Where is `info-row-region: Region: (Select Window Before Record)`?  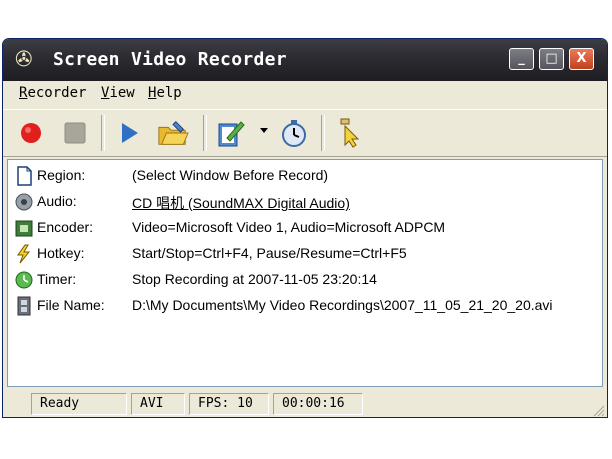 info-row-region: Region: (Select Window Before Record) is located at coordinates (303, 176).